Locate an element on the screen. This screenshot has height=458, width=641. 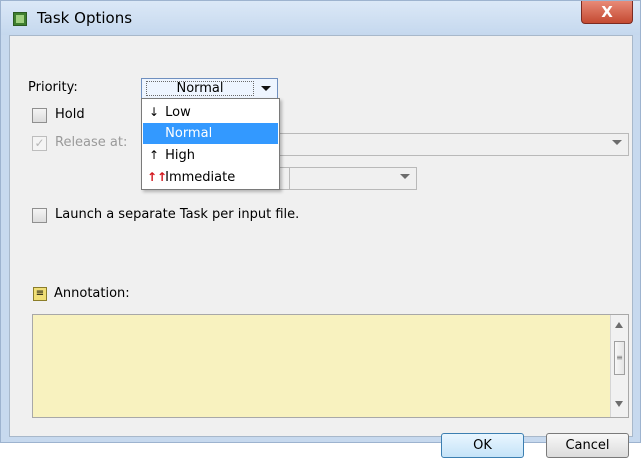
annotation-icon: ≡ is located at coordinates (40, 294).